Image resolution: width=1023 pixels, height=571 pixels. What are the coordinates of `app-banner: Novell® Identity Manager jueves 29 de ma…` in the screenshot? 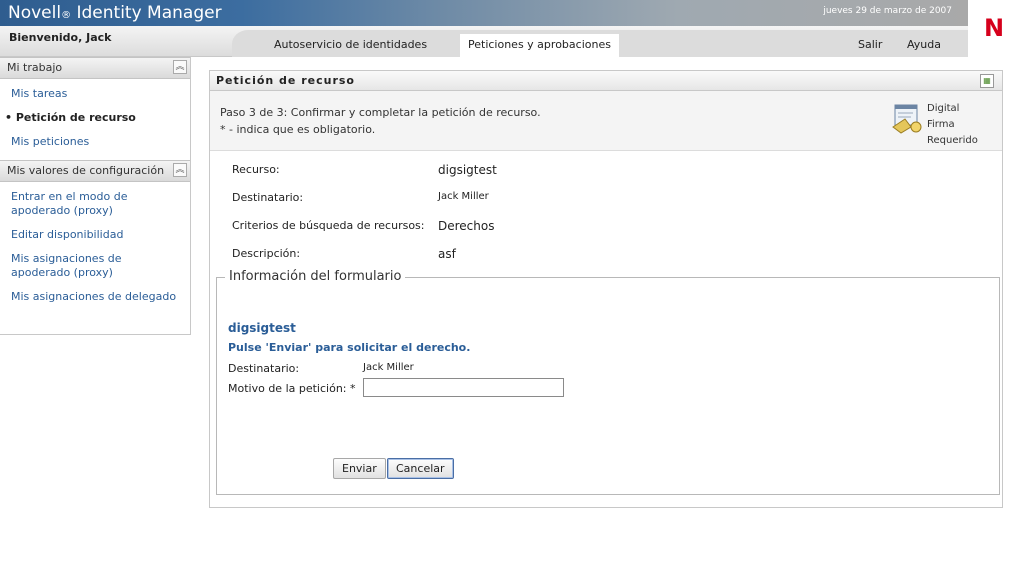 It's located at (484, 13).